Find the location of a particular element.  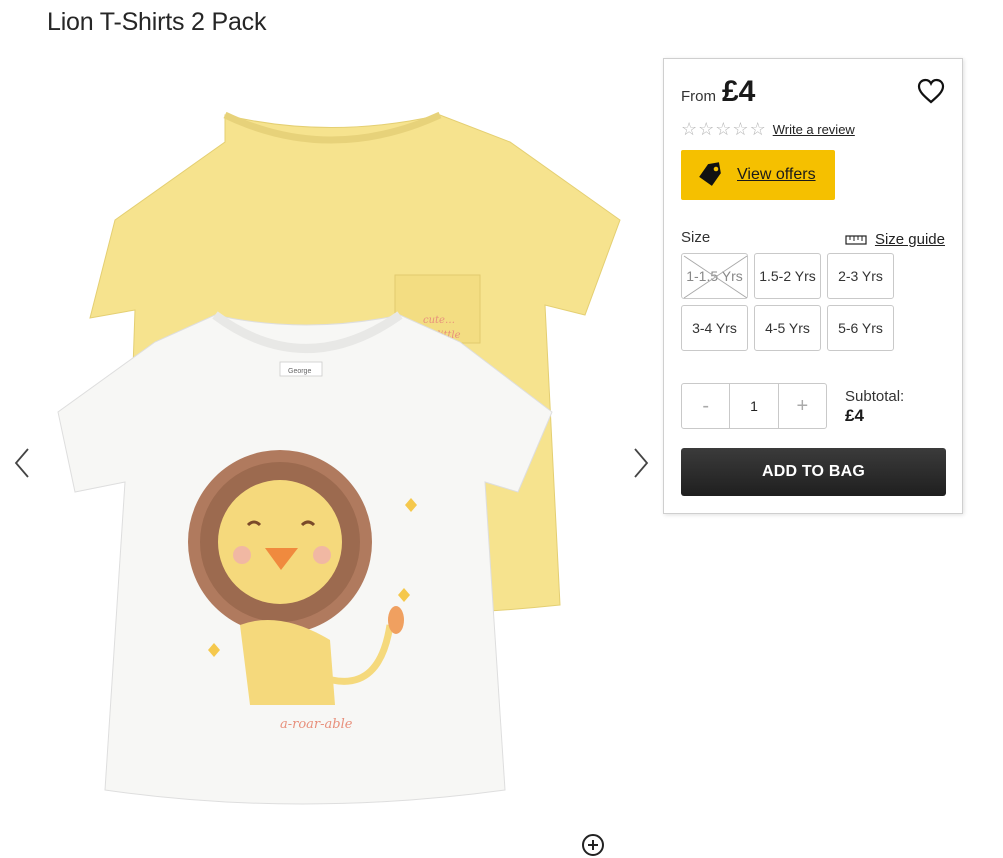

rating-row: ☆ ☆ ☆ ☆ ☆ Write a review is located at coordinates (768, 129).